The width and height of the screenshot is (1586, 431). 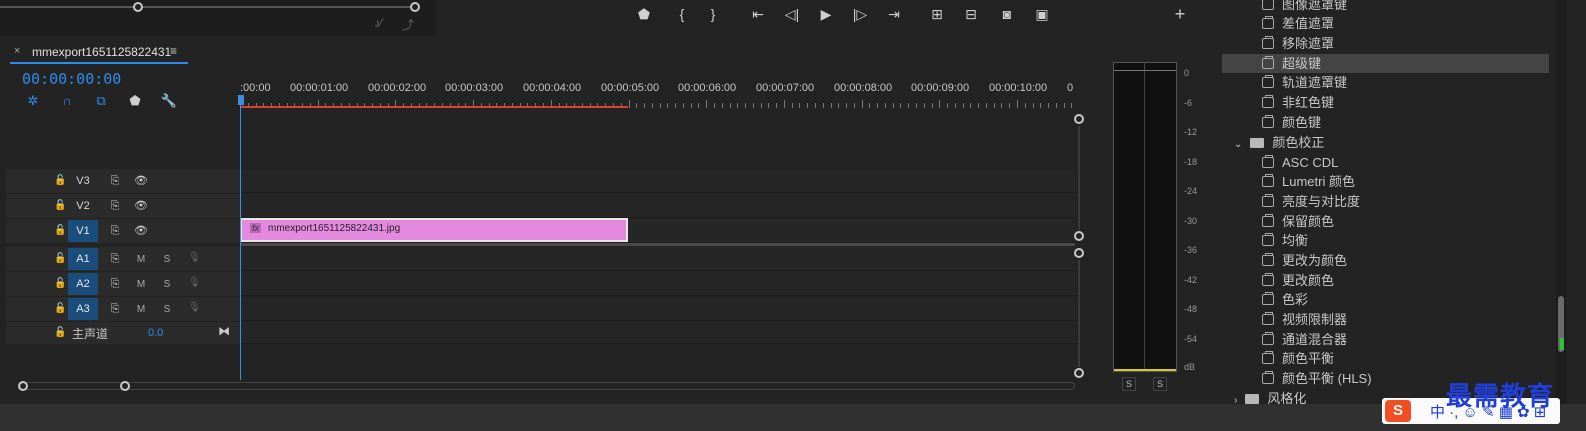 I want to click on go-to-out-icon: ⇥, so click(x=894, y=14).